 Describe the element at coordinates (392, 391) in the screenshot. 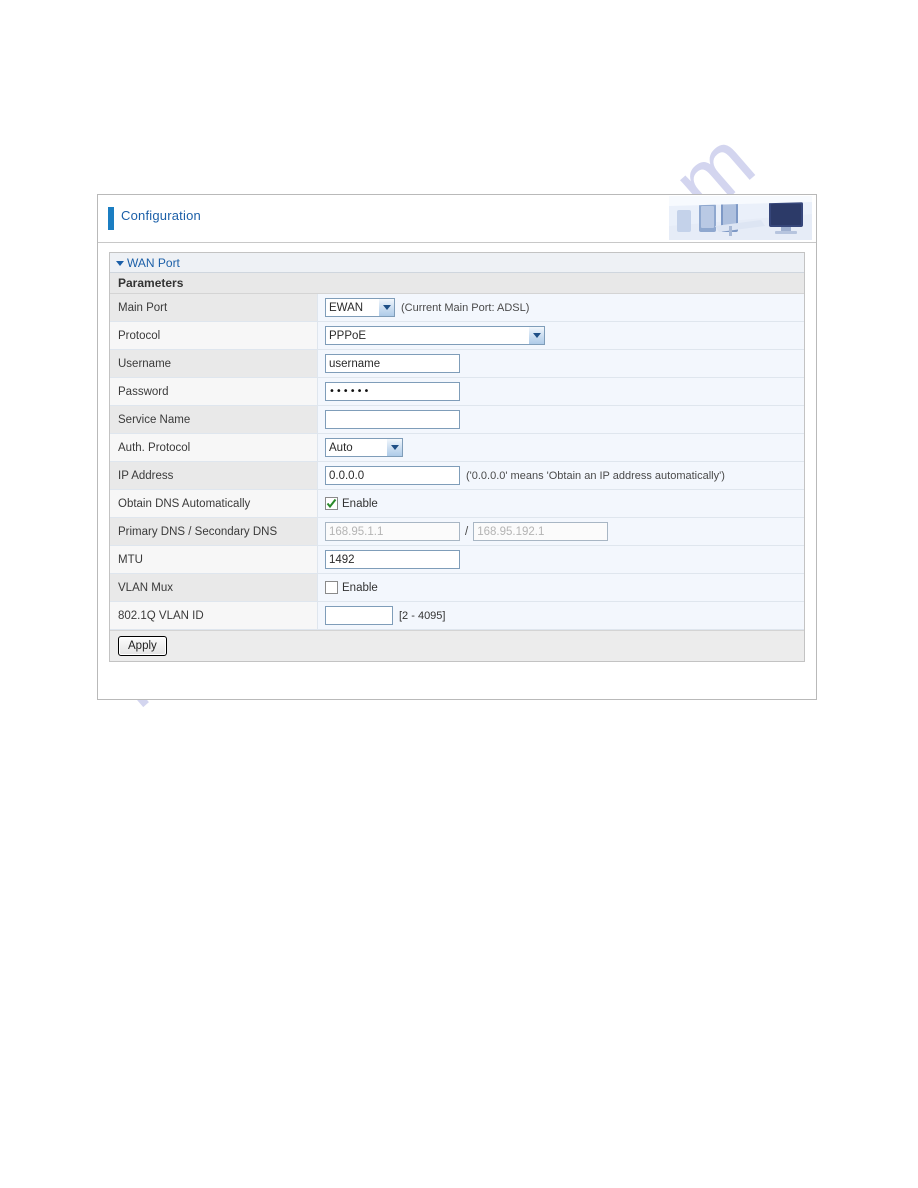

I see `password-input` at that location.